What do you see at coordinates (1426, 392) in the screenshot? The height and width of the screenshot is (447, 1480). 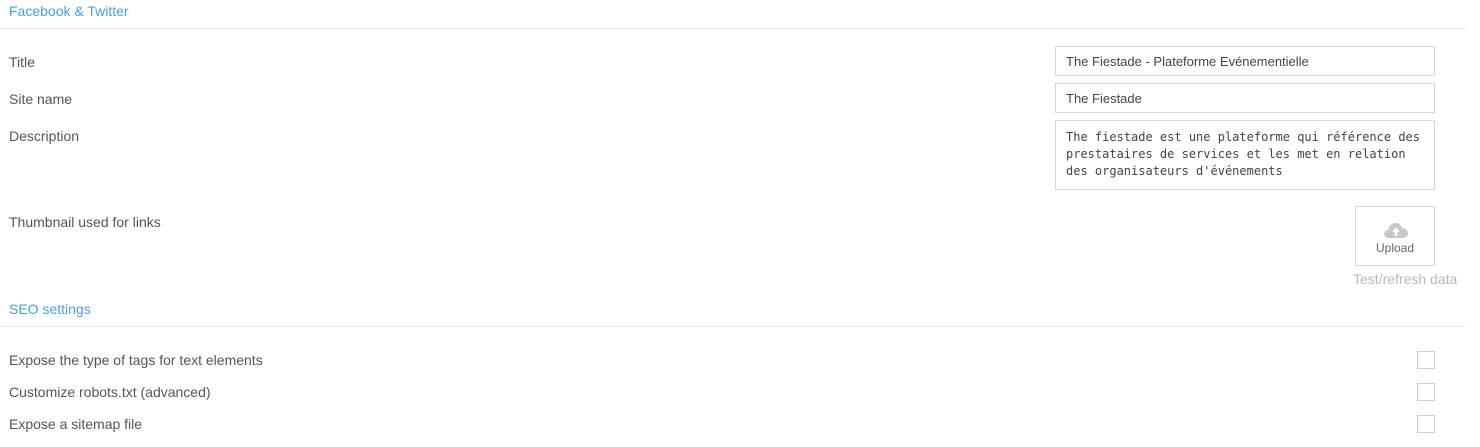 I see `customize-robots-checkbox` at bounding box center [1426, 392].